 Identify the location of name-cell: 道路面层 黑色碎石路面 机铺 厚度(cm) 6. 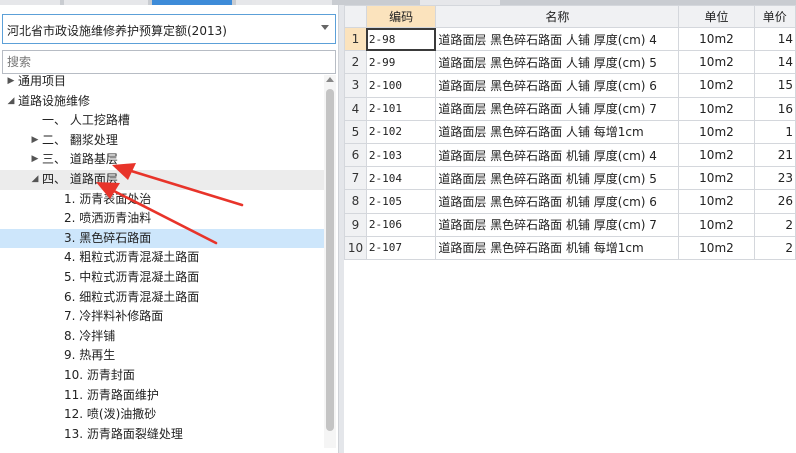
(557, 201).